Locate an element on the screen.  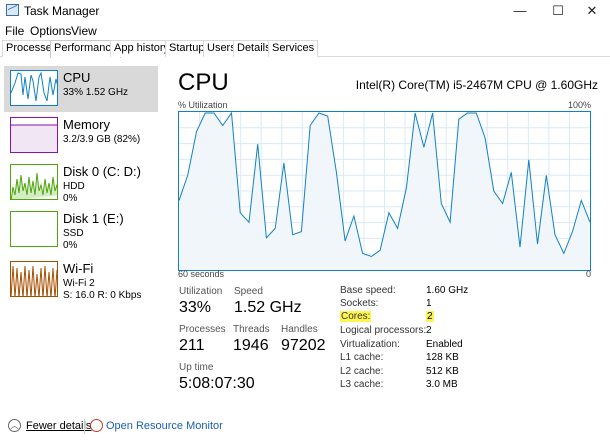
chevron-up-icon: ︿ is located at coordinates (14, 425).